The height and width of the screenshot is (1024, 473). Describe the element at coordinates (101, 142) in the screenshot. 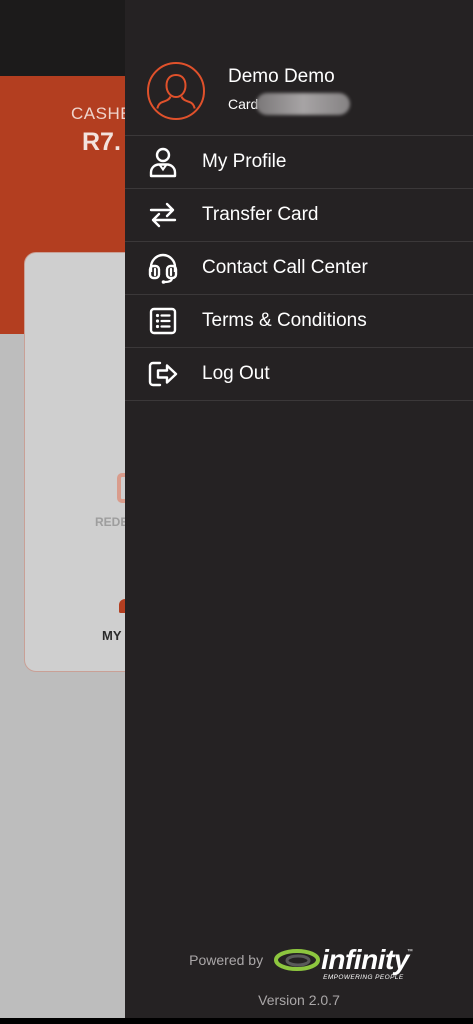

I see `background-balance-value: R7.` at that location.